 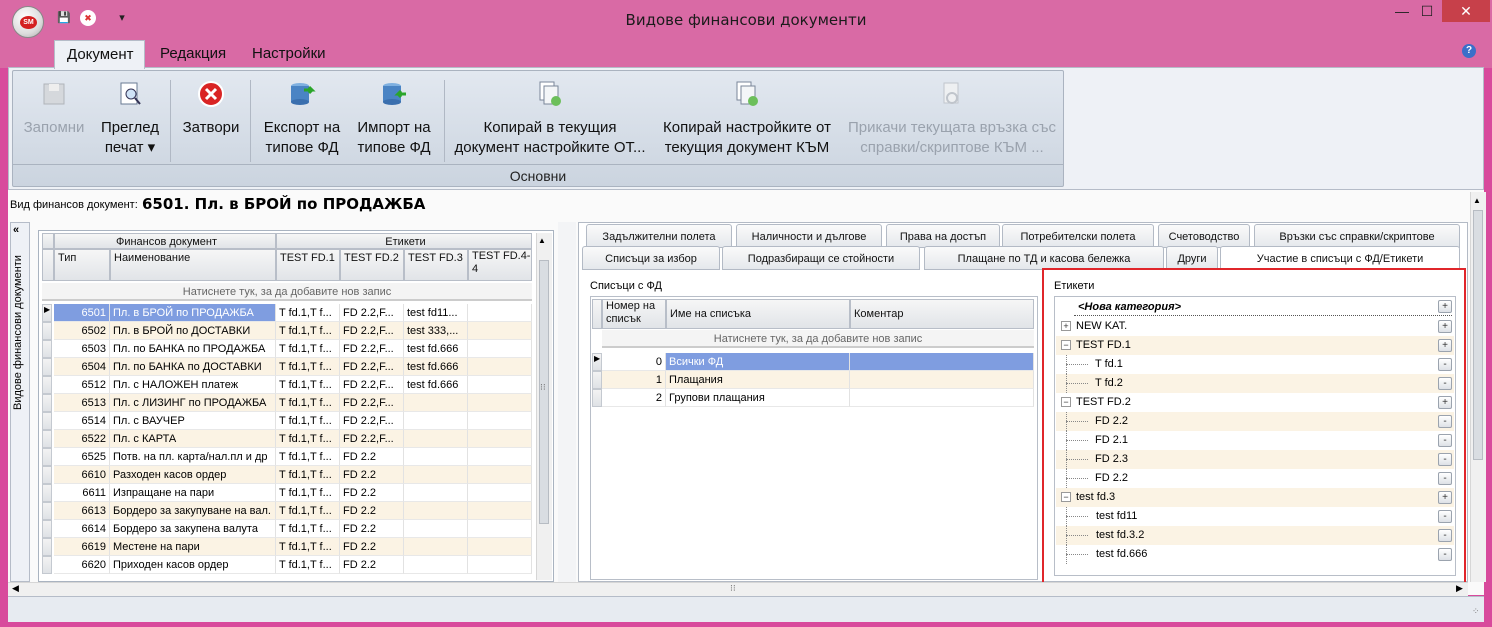 What do you see at coordinates (193, 54) in the screenshot?
I see `tab-edit: Редакция` at bounding box center [193, 54].